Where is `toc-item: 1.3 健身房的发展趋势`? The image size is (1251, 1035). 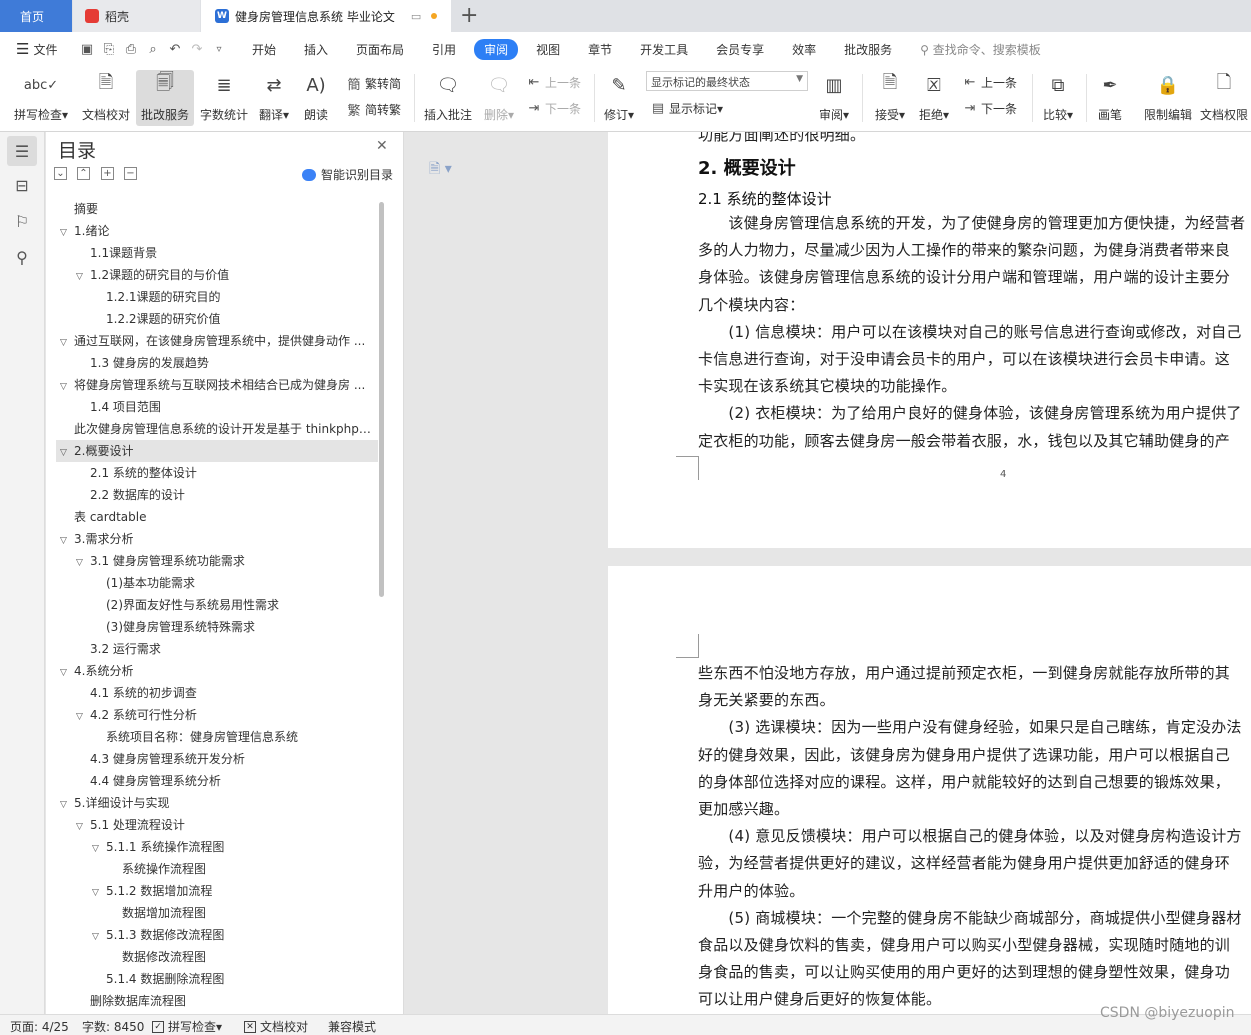 toc-item: 1.3 健身房的发展趋势 is located at coordinates (217, 363).